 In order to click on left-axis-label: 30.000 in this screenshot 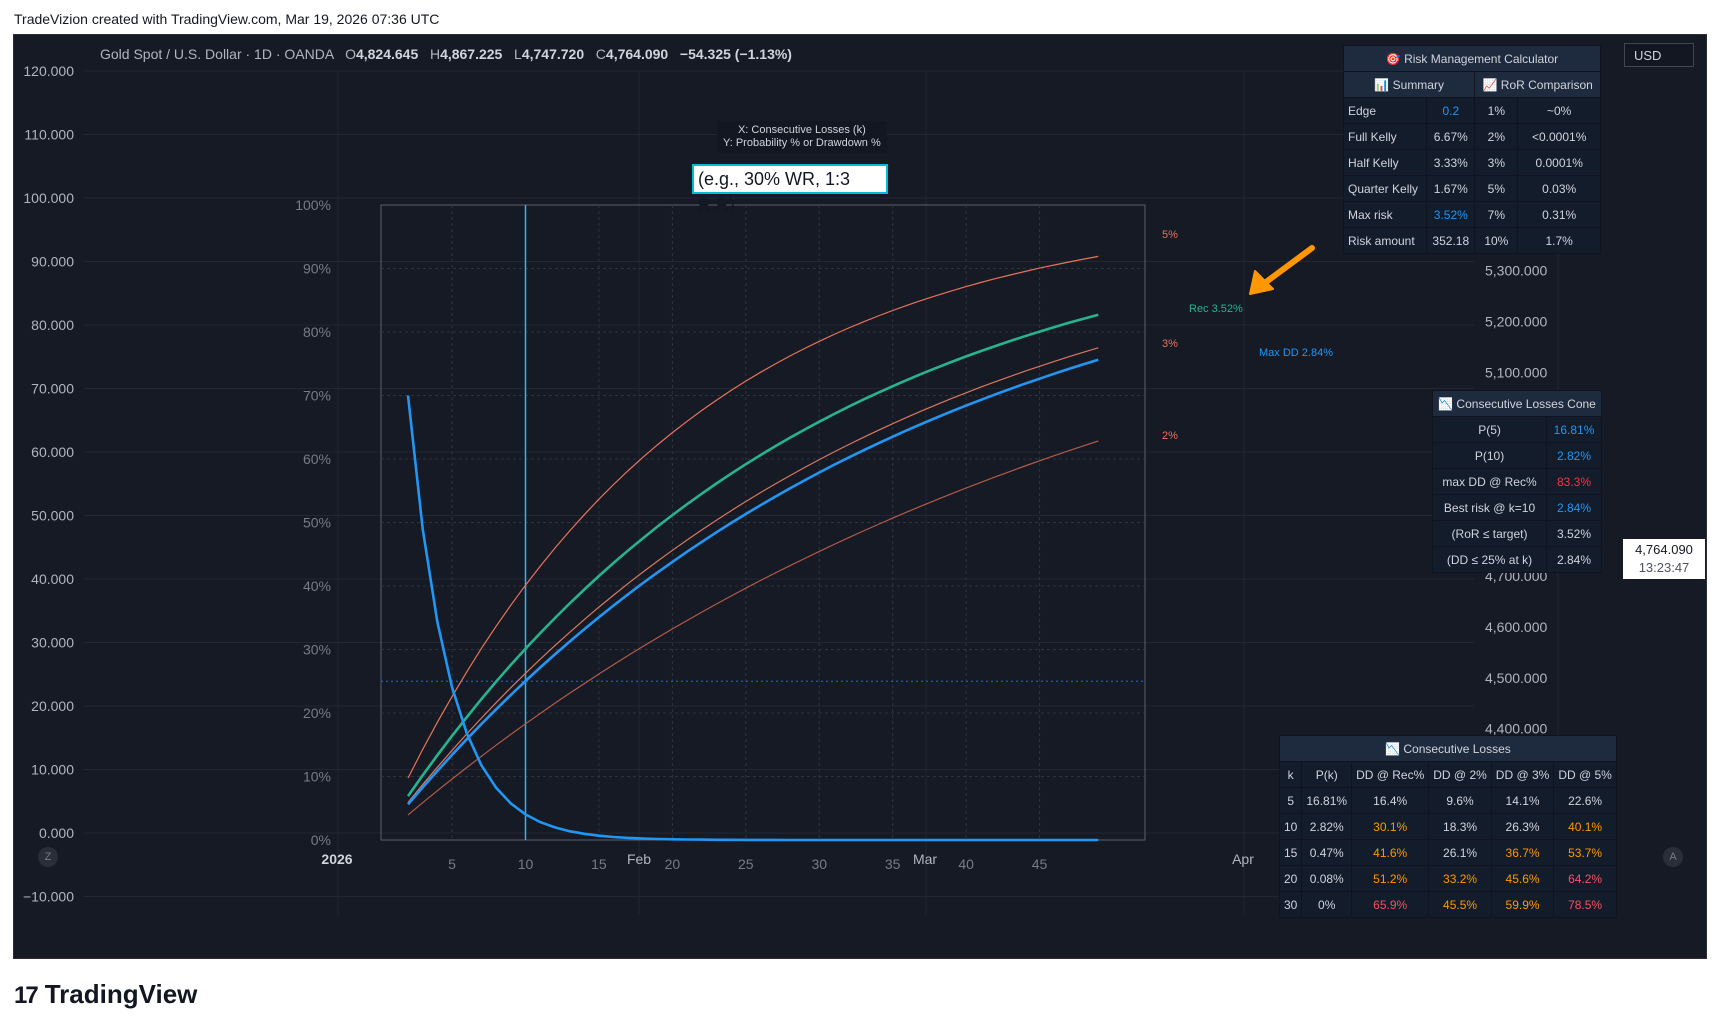, I will do `click(52, 643)`.